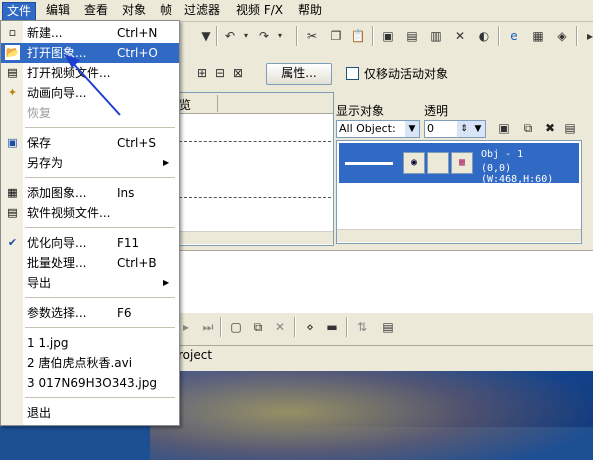  What do you see at coordinates (238, 73) in the screenshot?
I see `align-right-icon: ⊠` at bounding box center [238, 73].